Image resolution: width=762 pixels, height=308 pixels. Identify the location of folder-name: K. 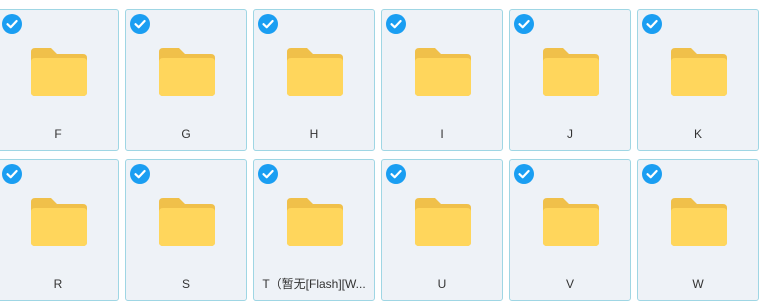
(697, 134).